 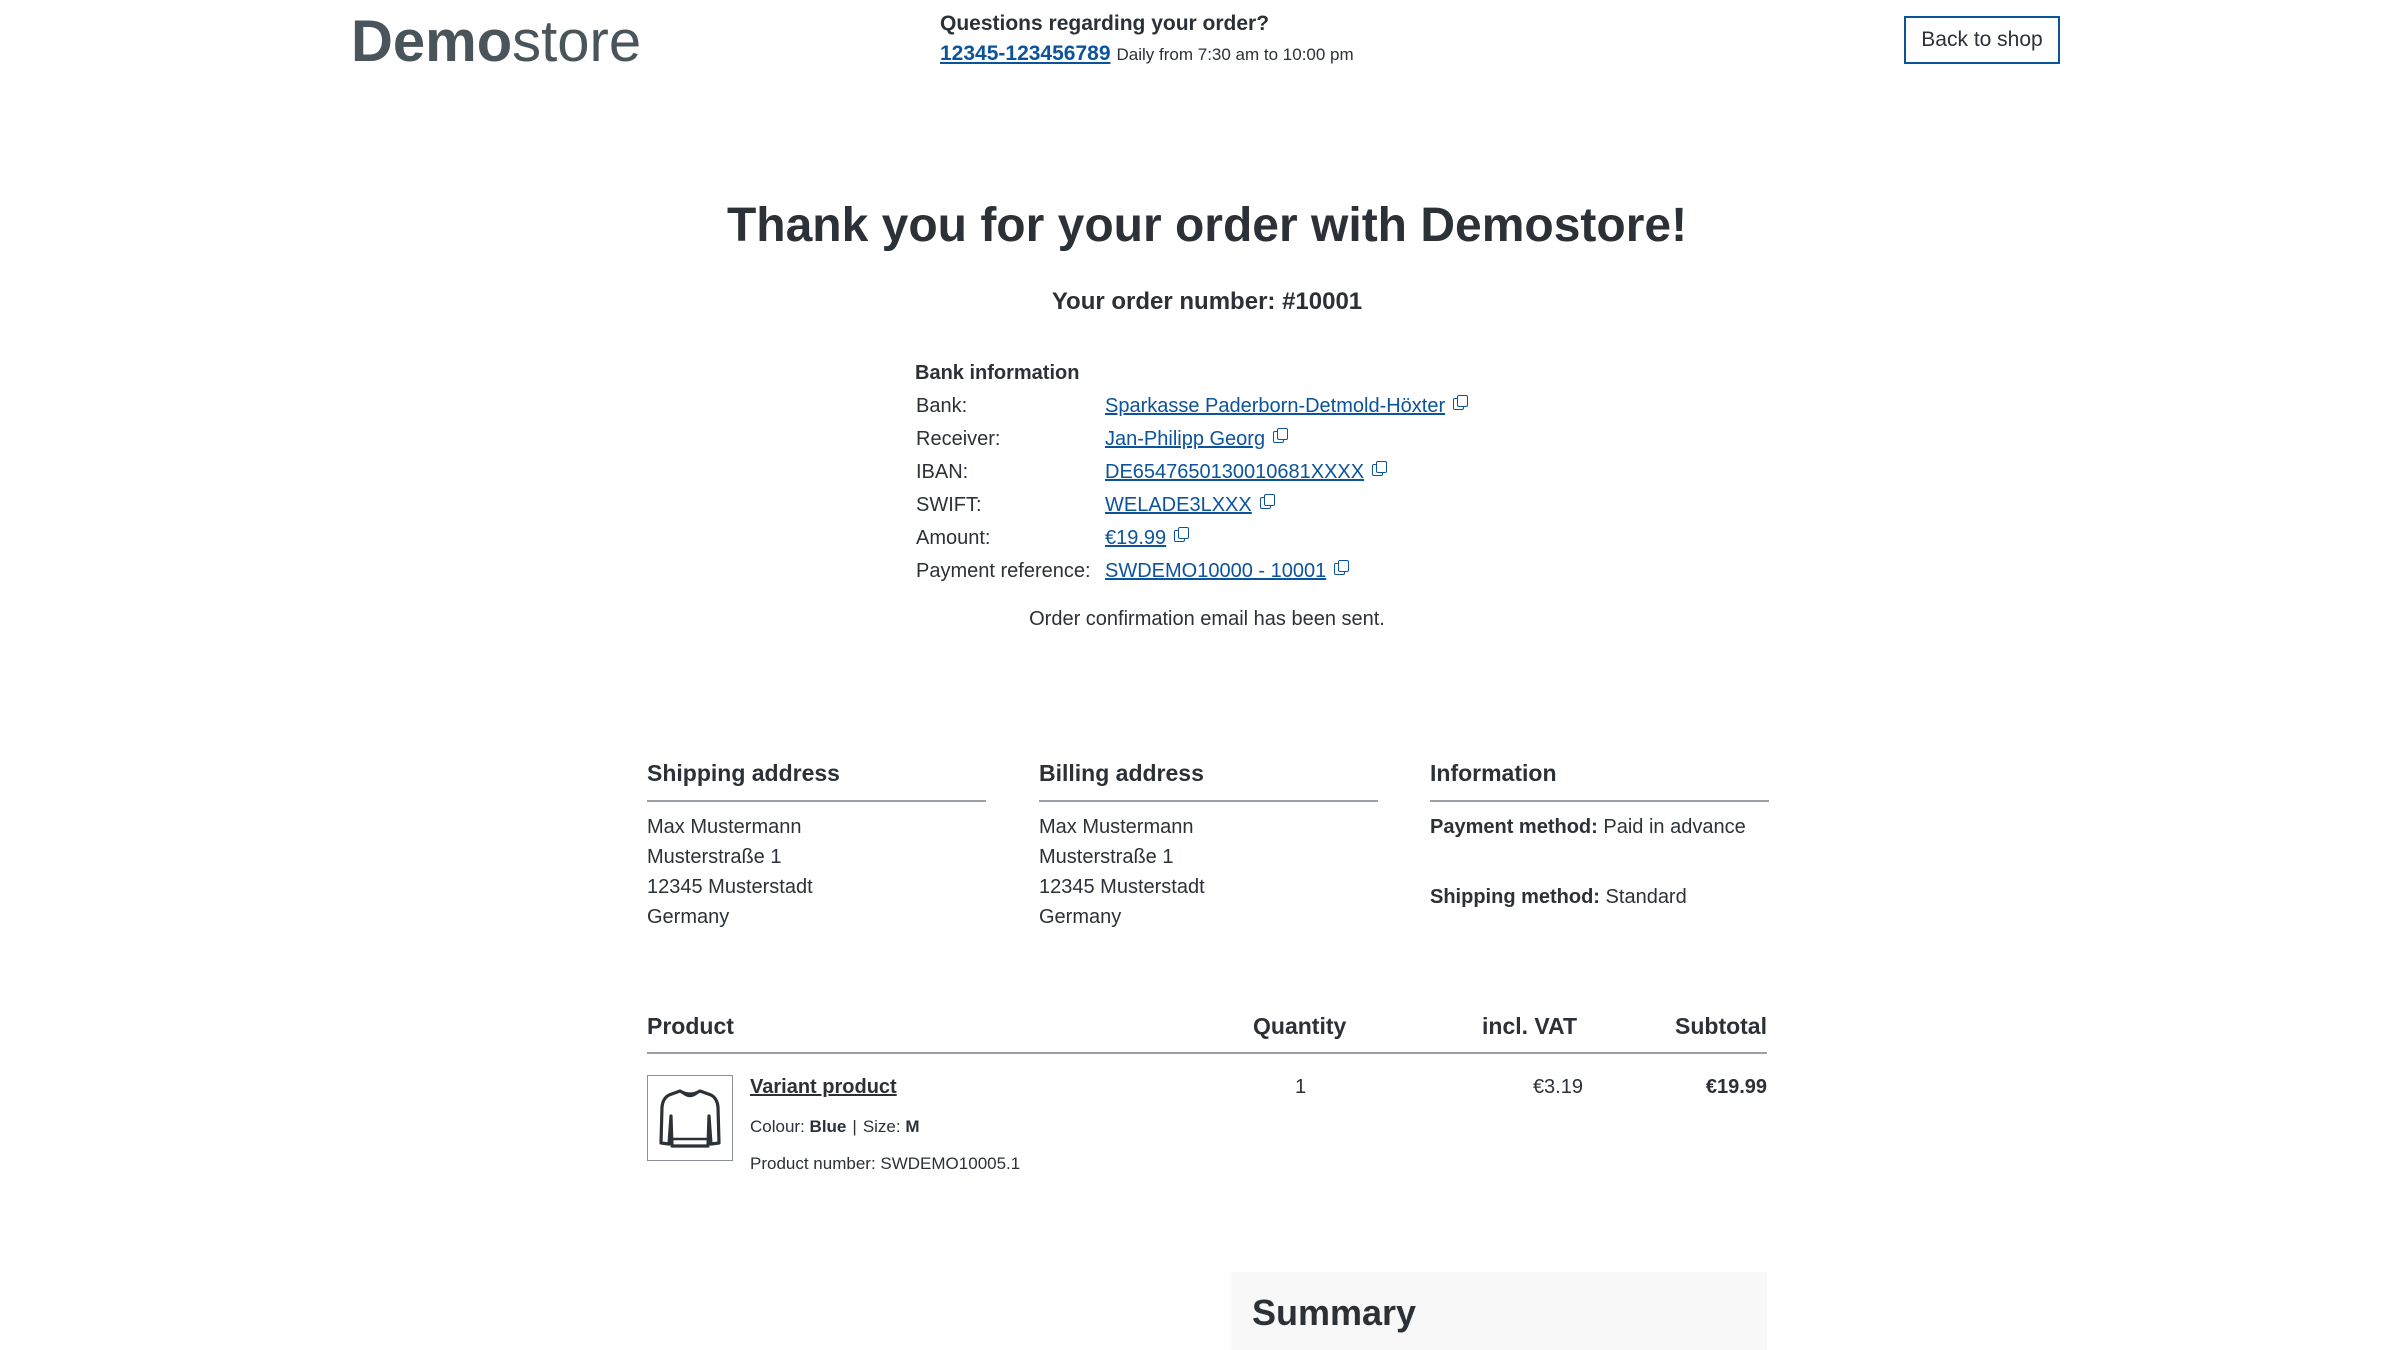 What do you see at coordinates (690, 1026) in the screenshot?
I see `col-product: Product` at bounding box center [690, 1026].